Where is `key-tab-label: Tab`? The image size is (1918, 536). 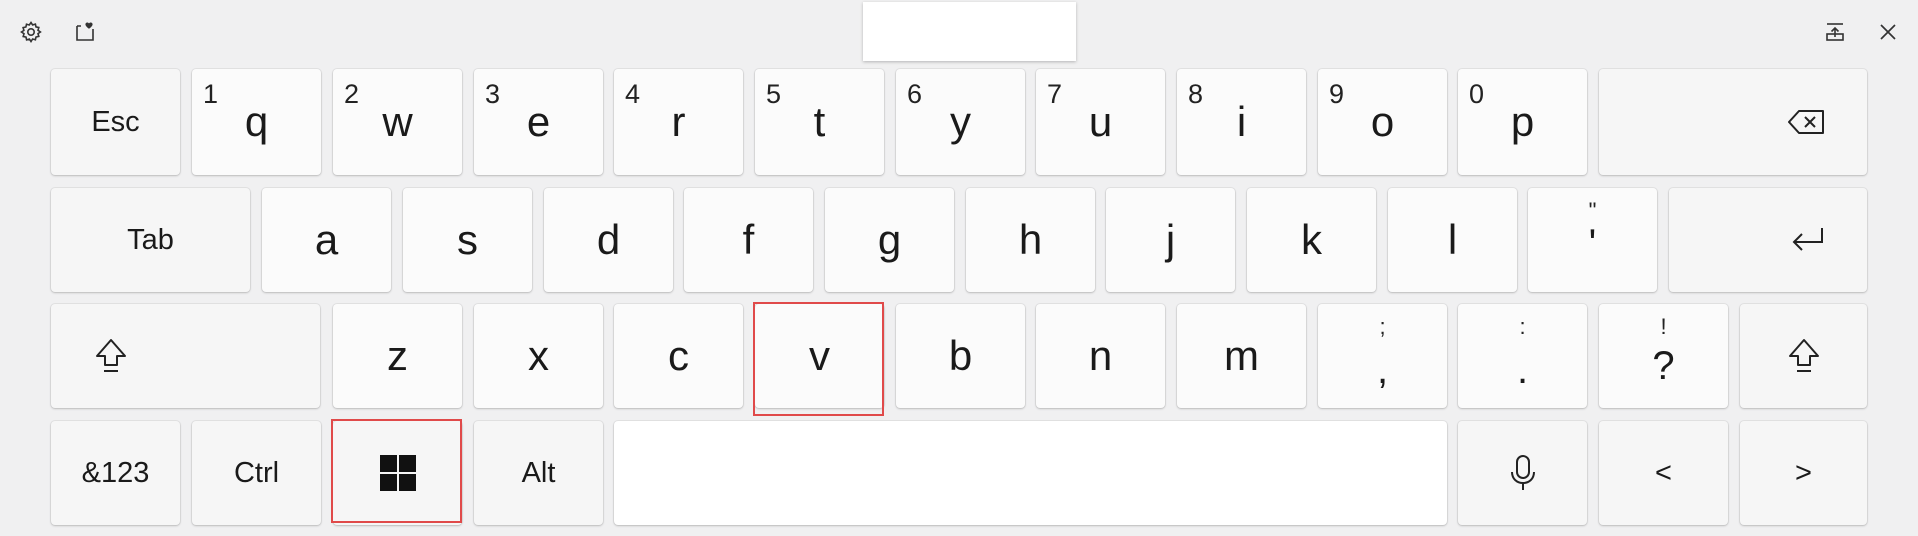
key-tab-label: Tab is located at coordinates (150, 239).